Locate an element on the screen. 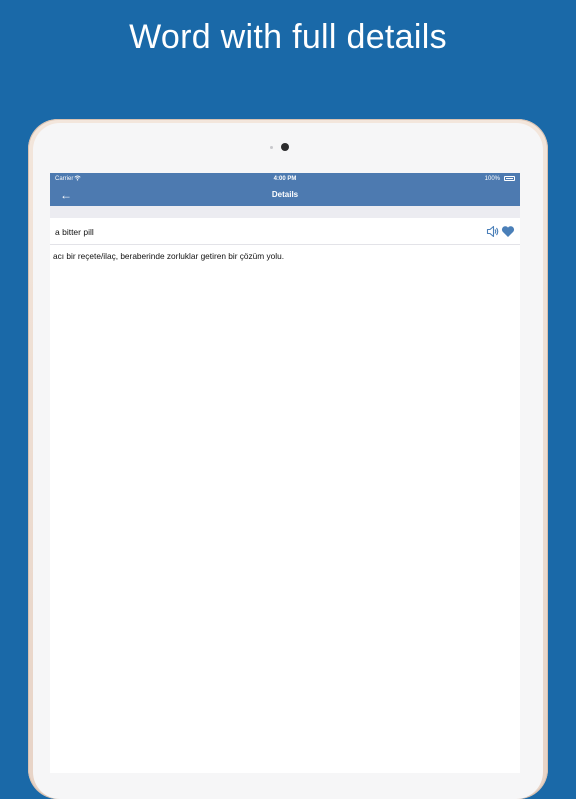 This screenshot has height=799, width=576. battery-icon is located at coordinates (509, 178).